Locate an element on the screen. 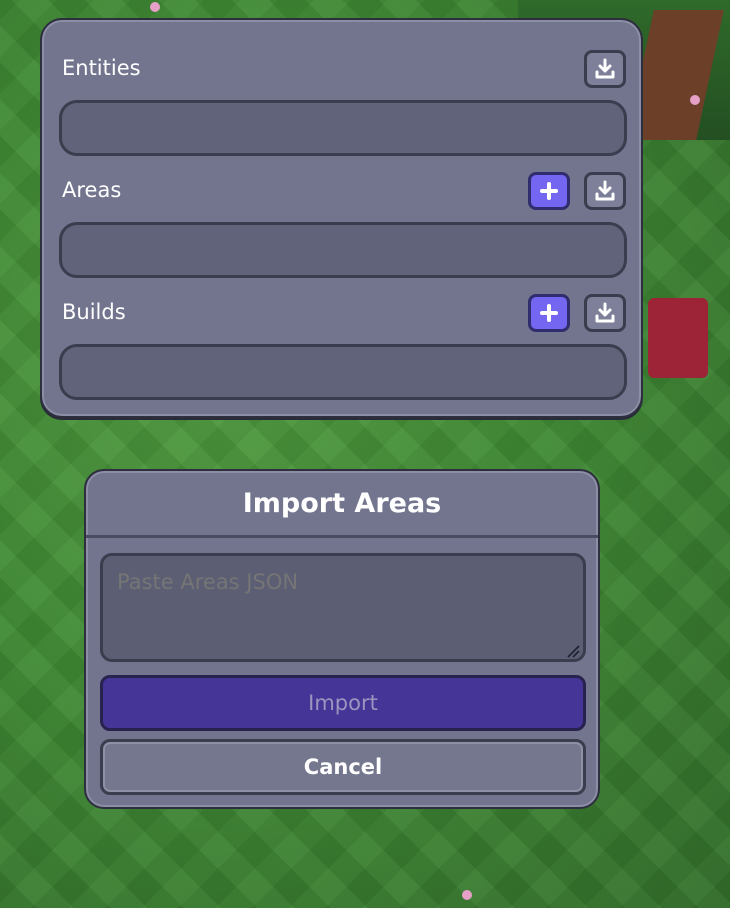  builds-label: Builds is located at coordinates (94, 312).